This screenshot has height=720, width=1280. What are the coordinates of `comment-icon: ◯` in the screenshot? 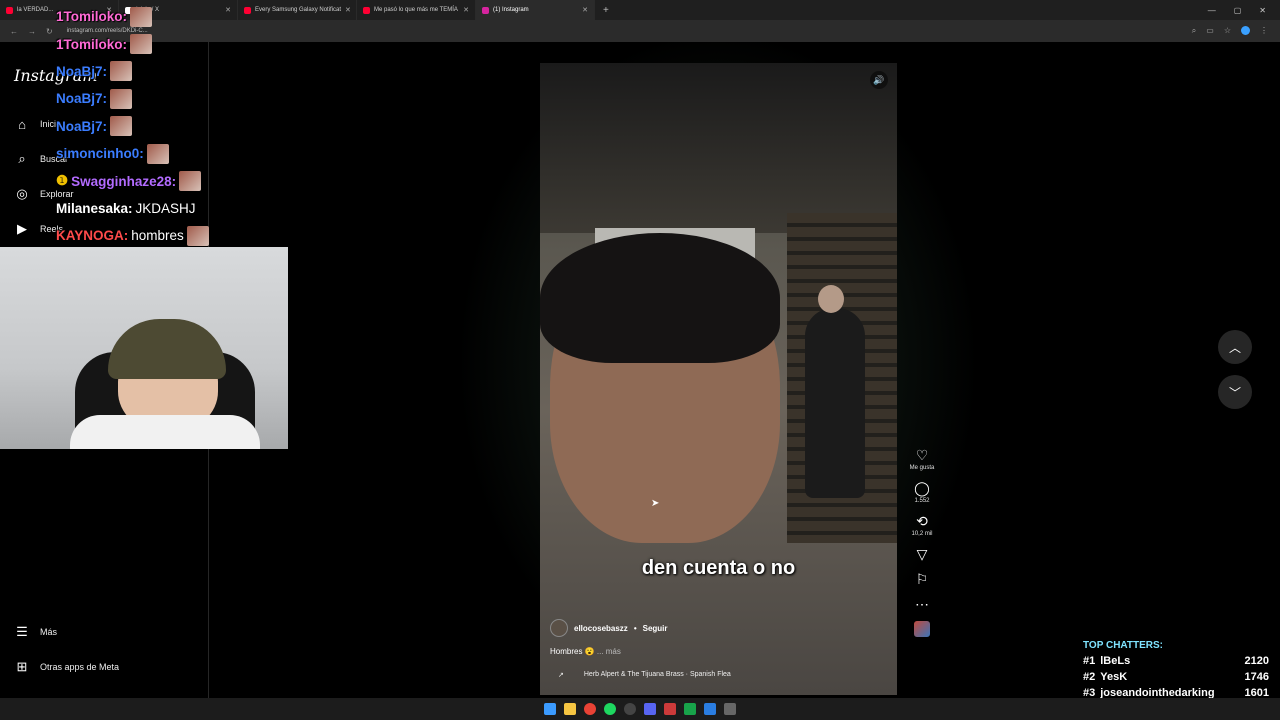 It's located at (922, 488).